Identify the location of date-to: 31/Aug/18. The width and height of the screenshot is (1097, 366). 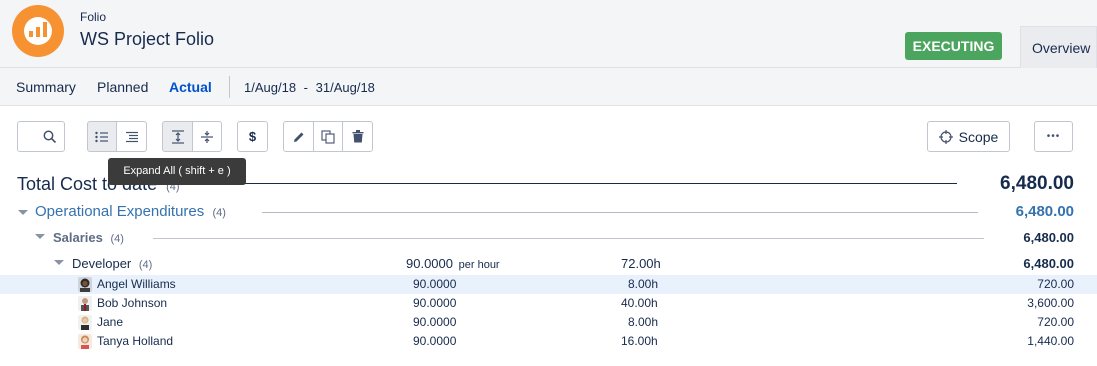
(345, 87).